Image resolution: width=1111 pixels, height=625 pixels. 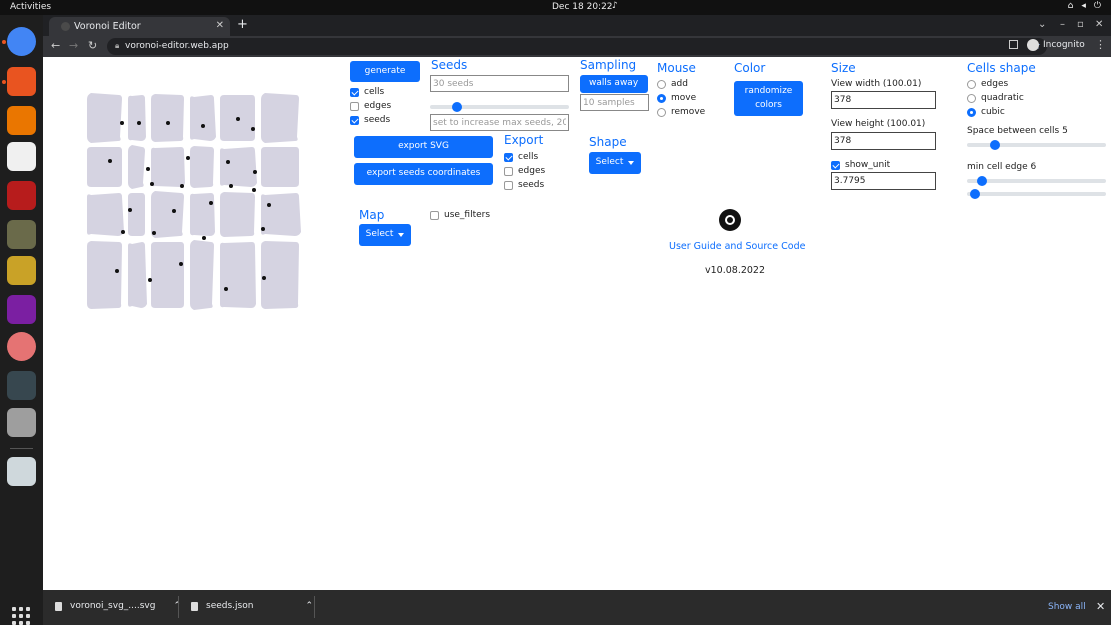 What do you see at coordinates (423, 147) in the screenshot?
I see `export-svg-button: export SVG` at bounding box center [423, 147].